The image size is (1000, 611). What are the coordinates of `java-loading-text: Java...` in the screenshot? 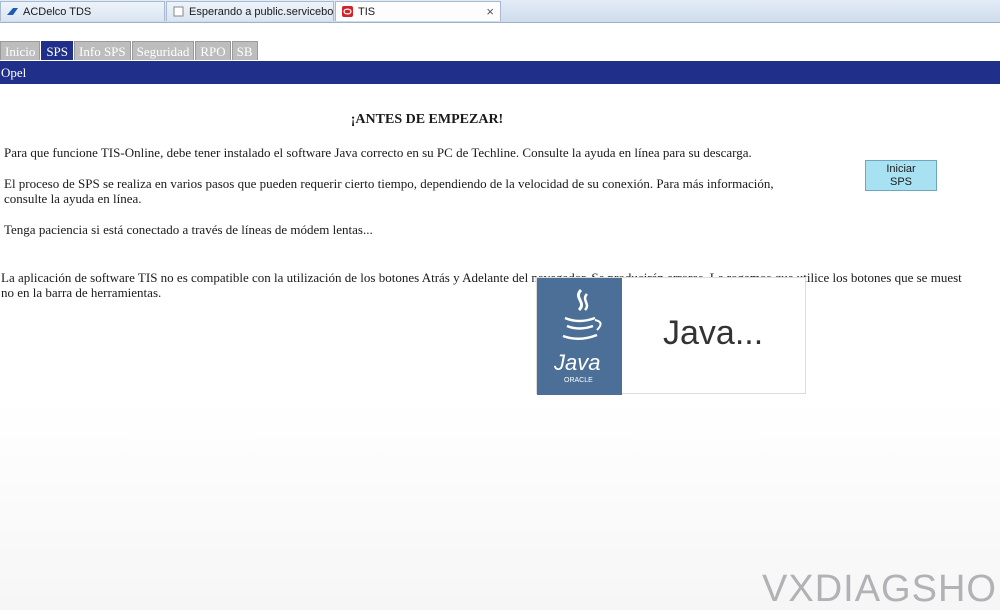 It's located at (713, 333).